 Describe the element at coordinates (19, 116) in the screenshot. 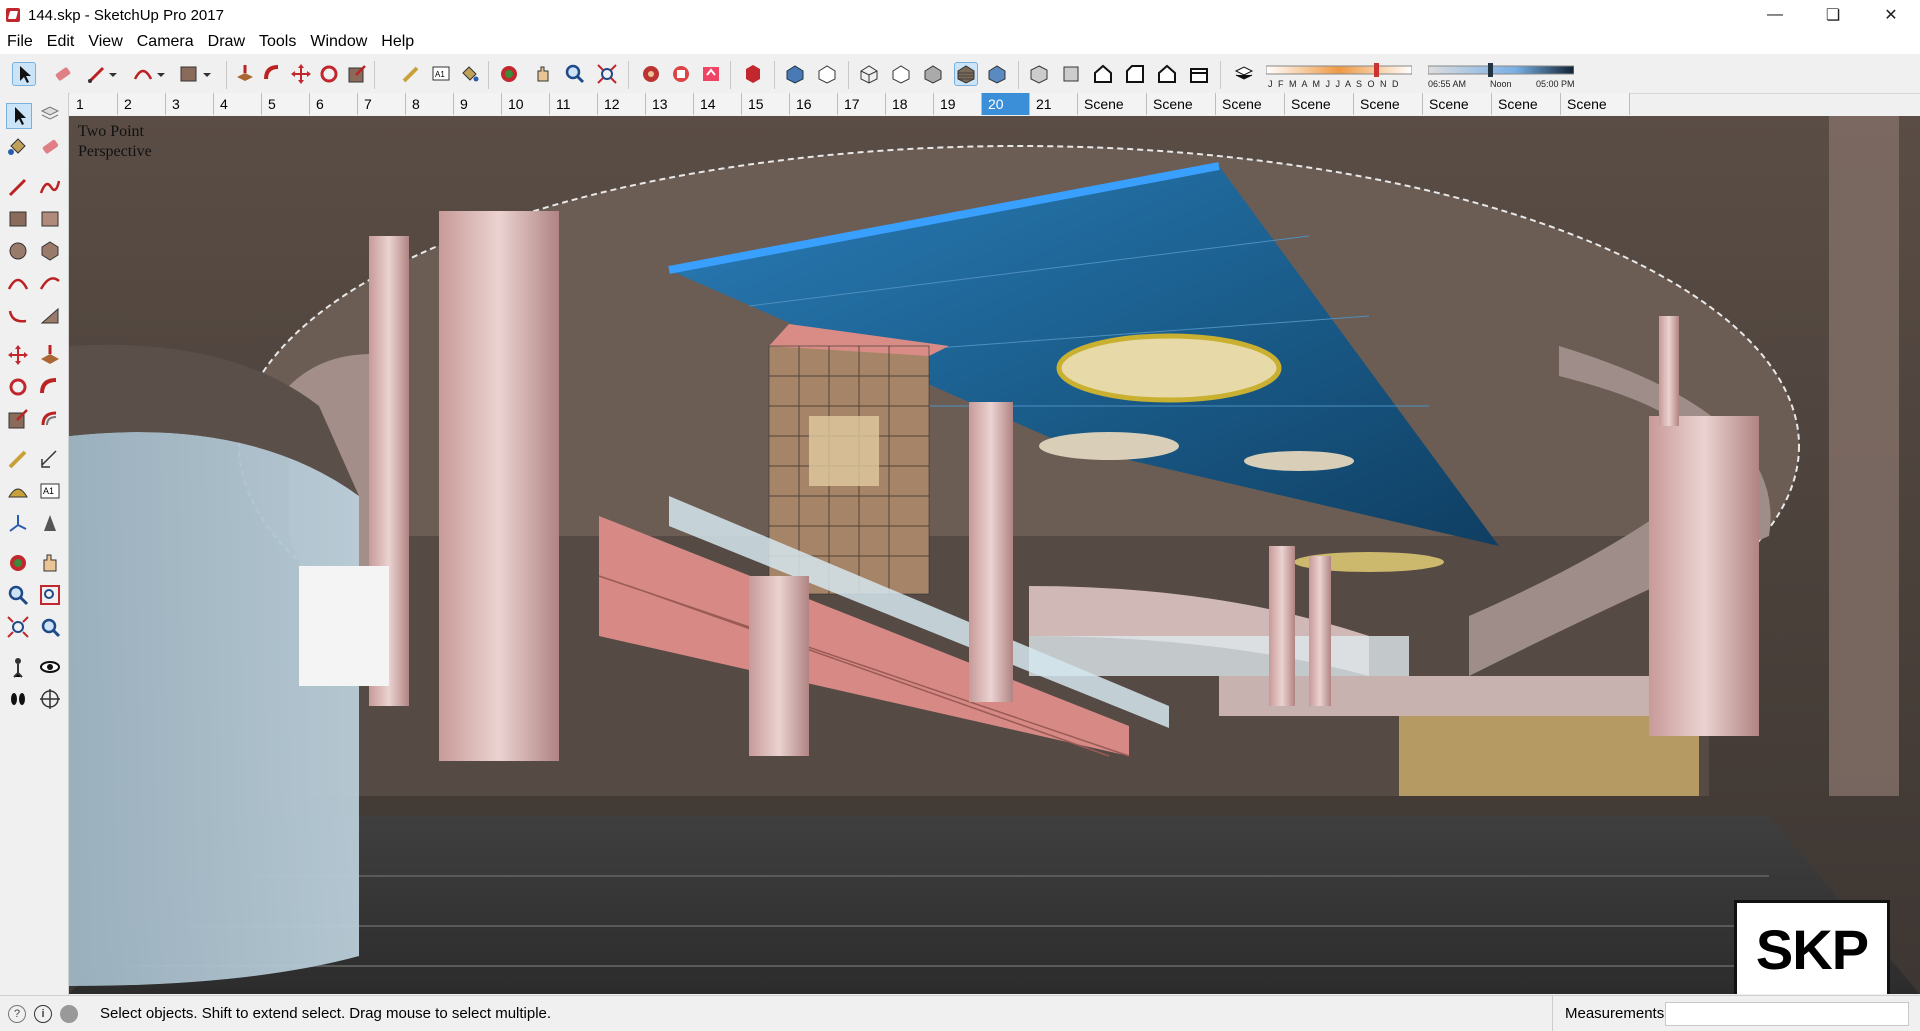

I see `select-icon` at that location.